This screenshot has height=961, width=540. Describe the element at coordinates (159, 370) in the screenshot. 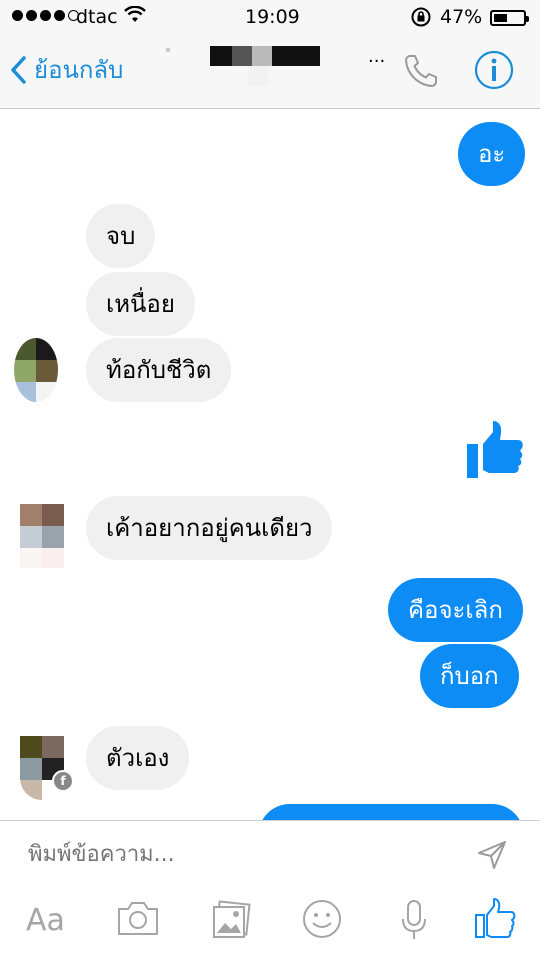

I see `message-bubble: ท้อกับชีวิต` at that location.